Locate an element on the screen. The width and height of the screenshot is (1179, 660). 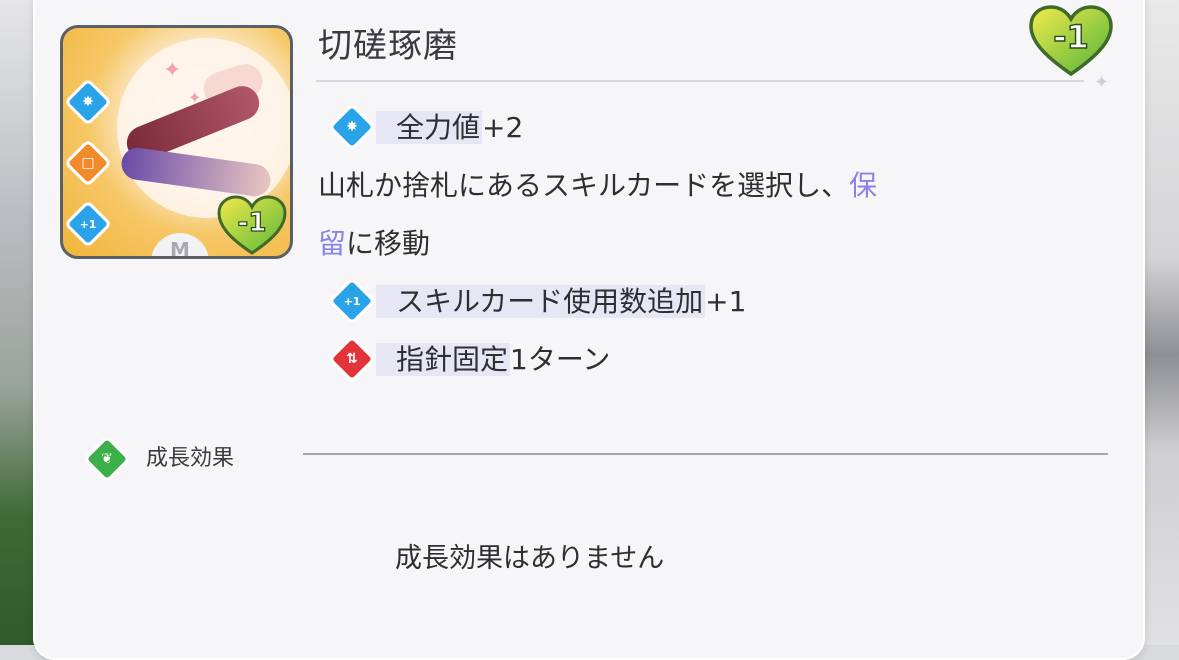
art-cost-heart-icon: -1 is located at coordinates (252, 225).